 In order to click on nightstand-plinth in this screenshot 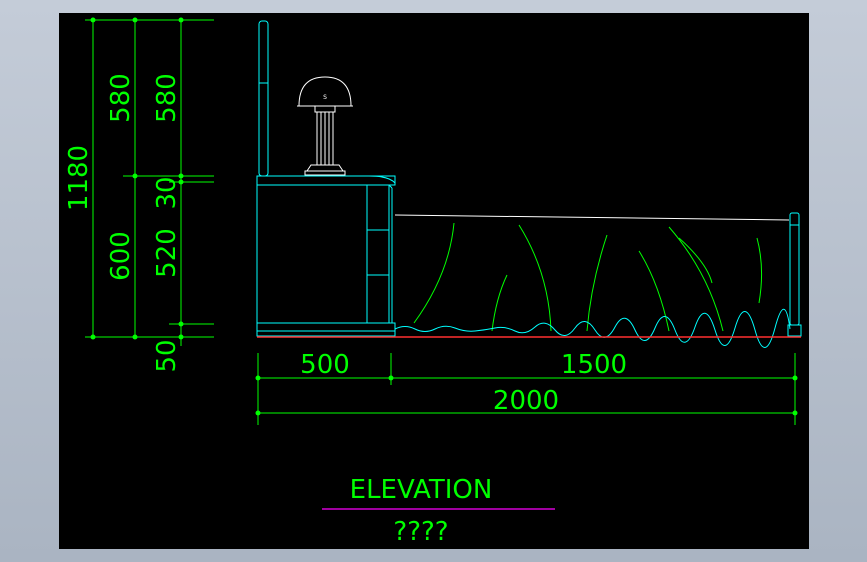, I will do `click(326, 327)`.